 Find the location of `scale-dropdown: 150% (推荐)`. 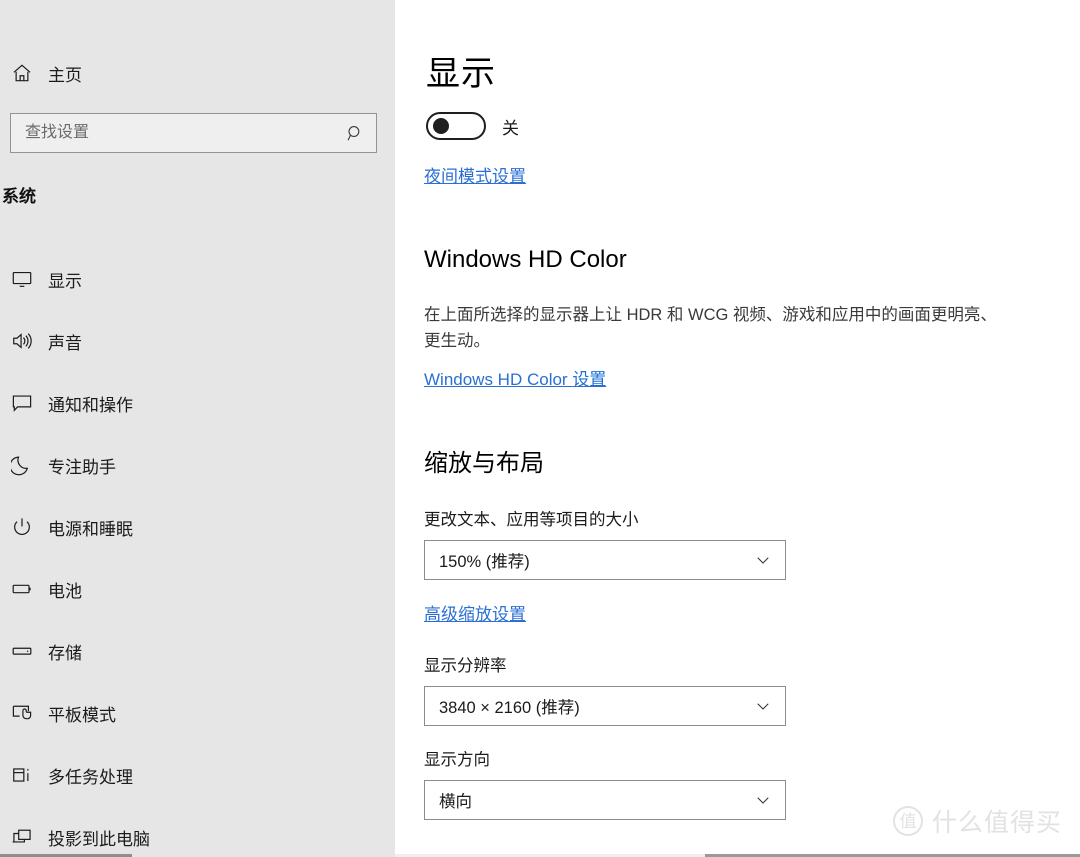

scale-dropdown: 150% (推荐) is located at coordinates (605, 560).